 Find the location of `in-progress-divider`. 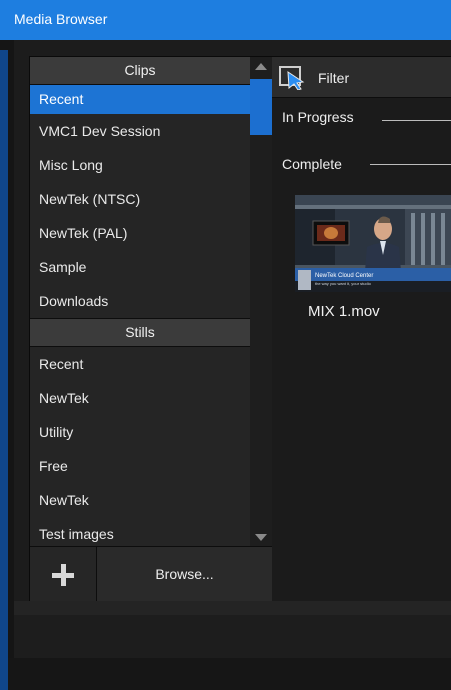

in-progress-divider is located at coordinates (416, 120).